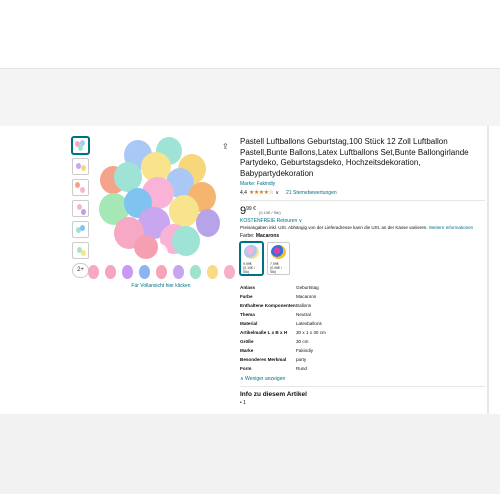 The image size is (500, 500). I want to click on list-item-text: 1, so click(244, 403).